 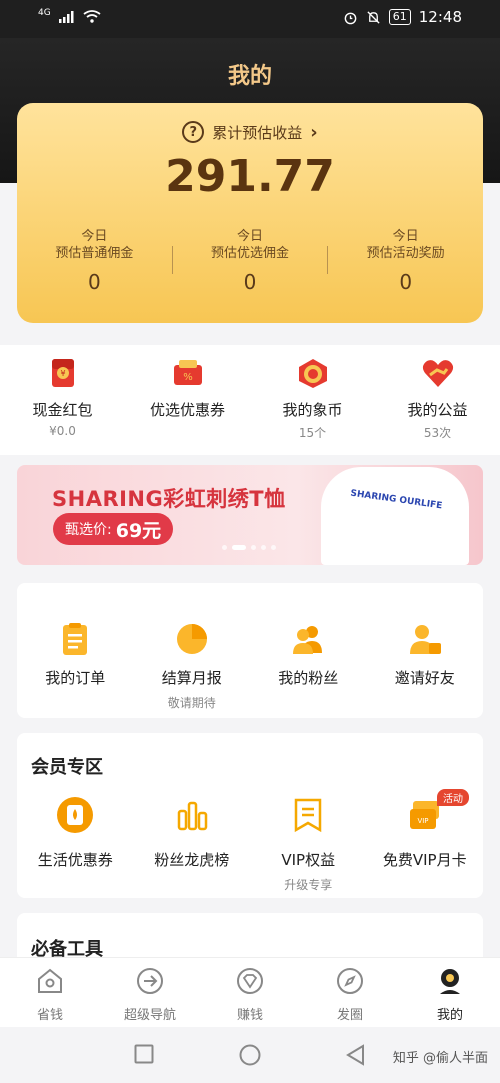 What do you see at coordinates (250, 515) in the screenshot?
I see `promo-banner: SHARING OURLIFE SHARING彩虹刺绣T恤 甄选价: 69元` at bounding box center [250, 515].